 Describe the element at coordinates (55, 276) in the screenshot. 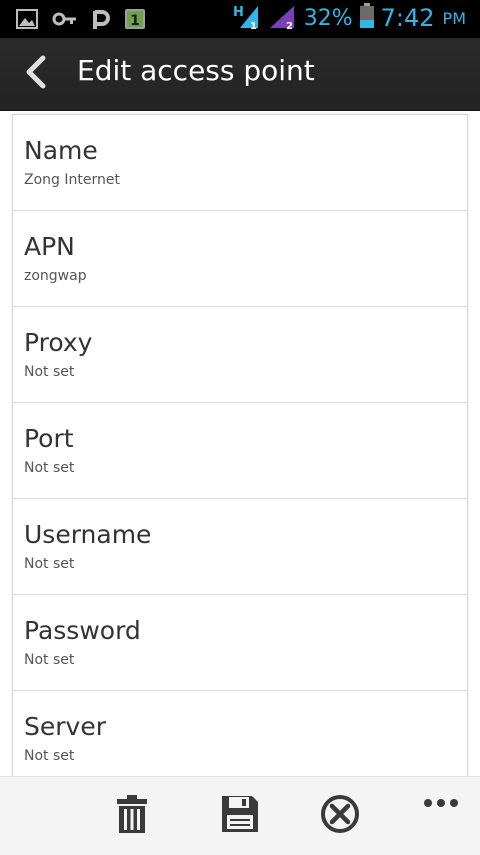

I see `field-value: zongwap` at that location.